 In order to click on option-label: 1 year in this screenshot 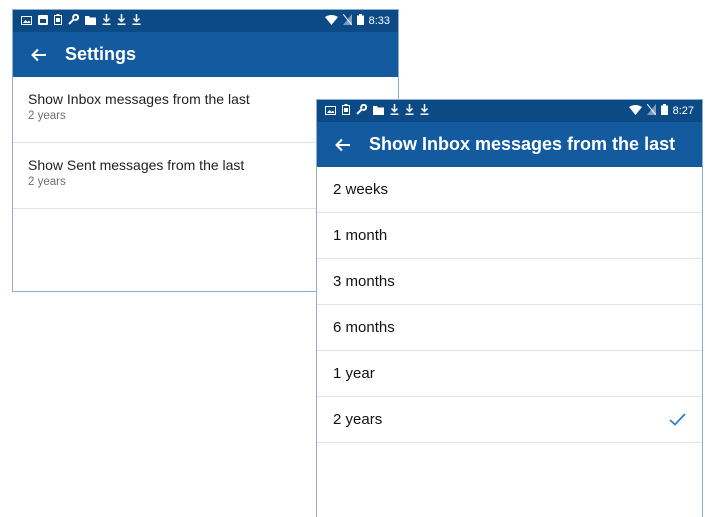, I will do `click(354, 373)`.